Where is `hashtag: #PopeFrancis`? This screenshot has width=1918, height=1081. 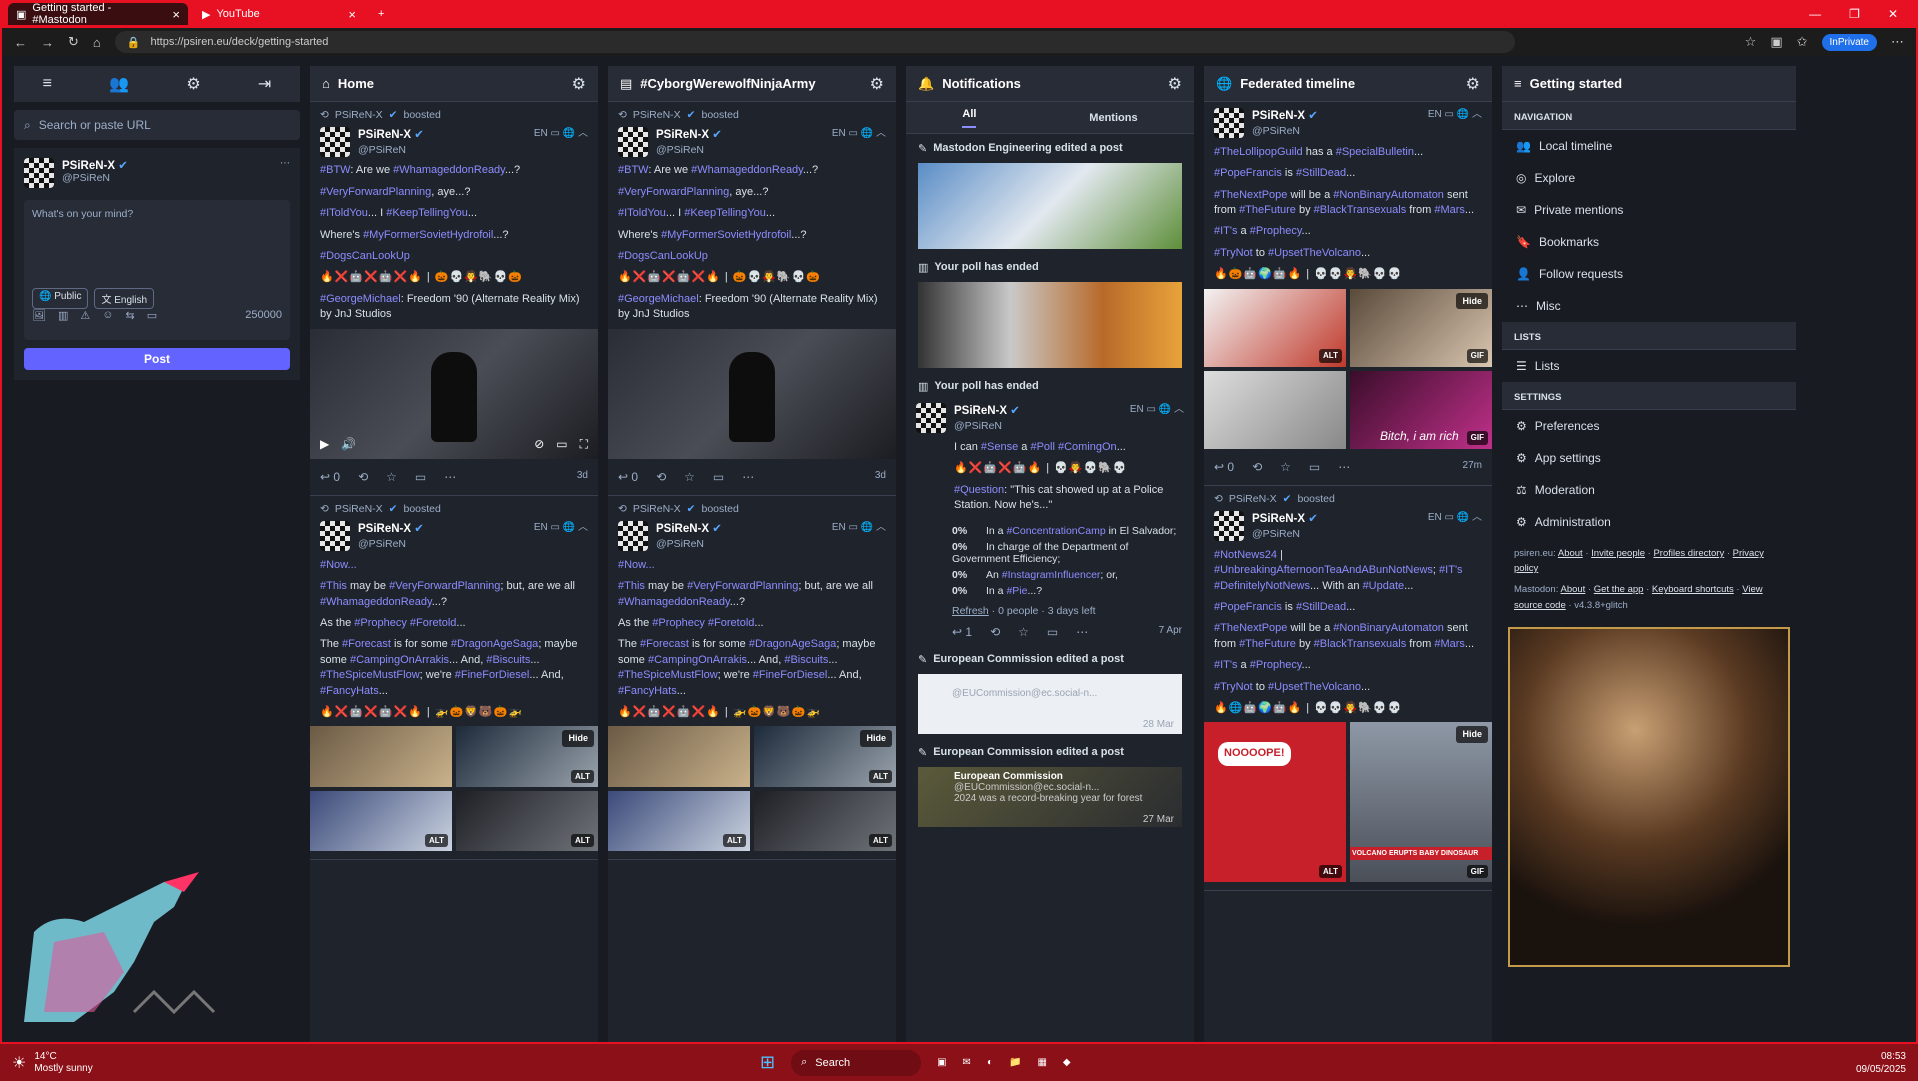 hashtag: #PopeFrancis is located at coordinates (1248, 607).